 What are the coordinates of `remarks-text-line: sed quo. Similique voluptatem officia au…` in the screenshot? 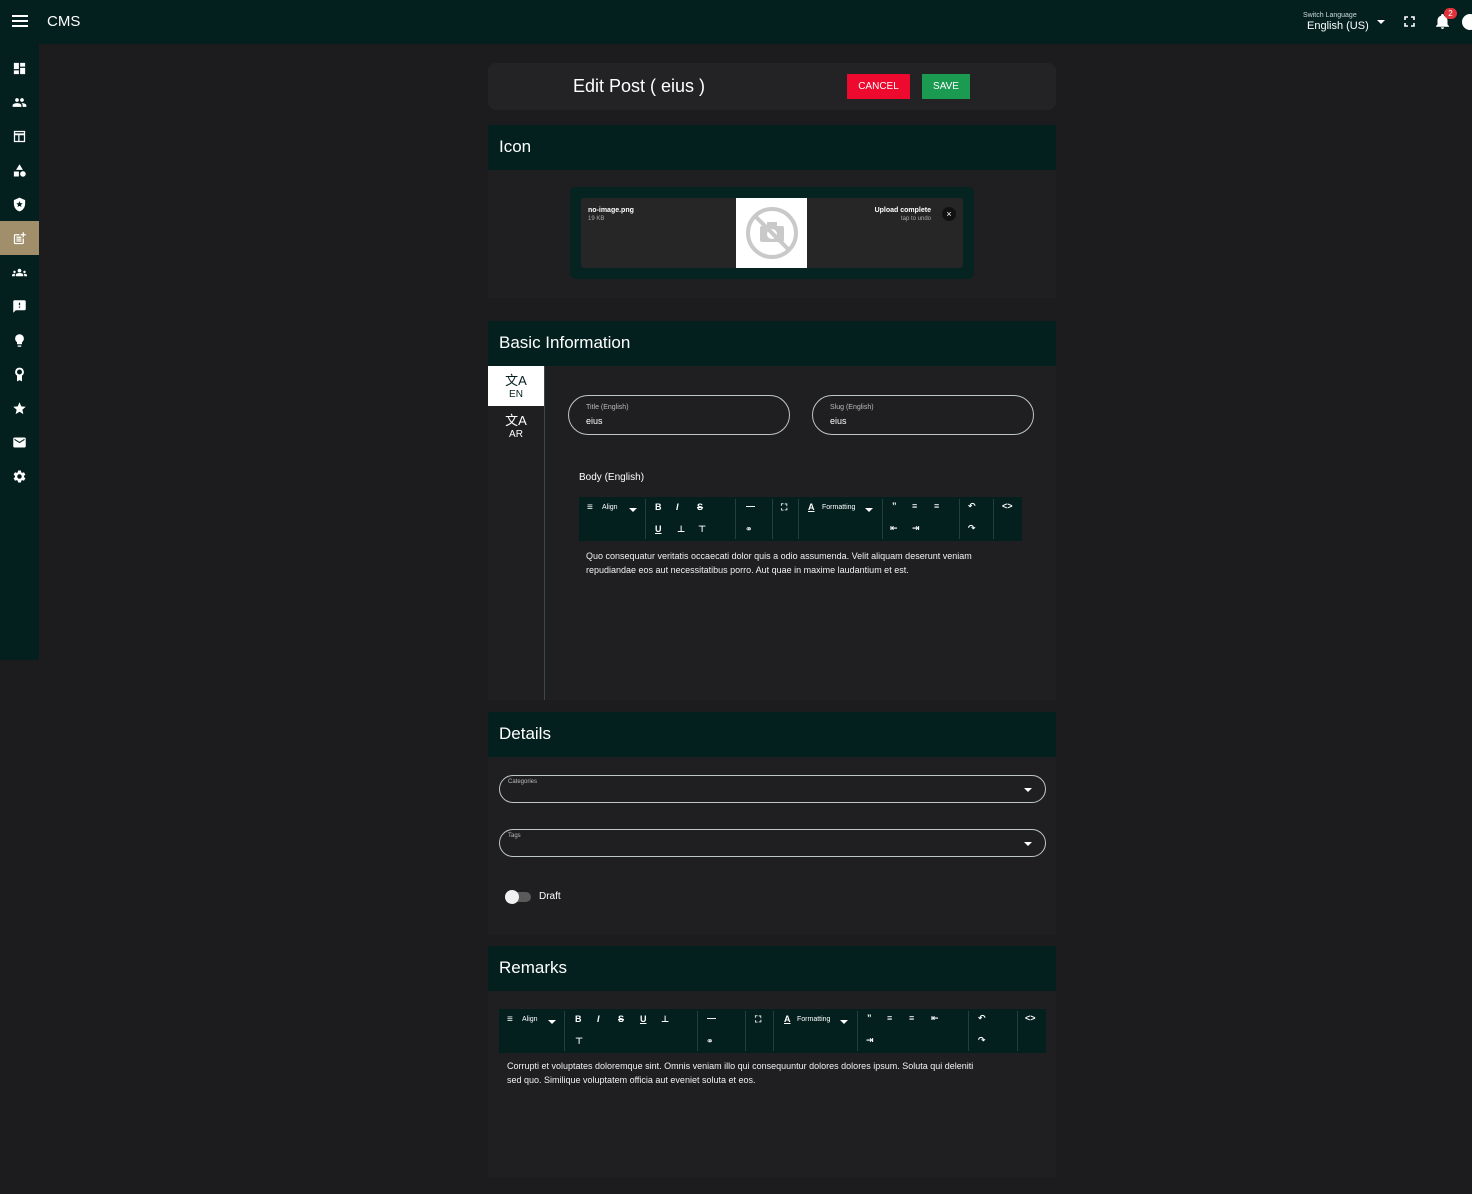 It's located at (631, 1080).